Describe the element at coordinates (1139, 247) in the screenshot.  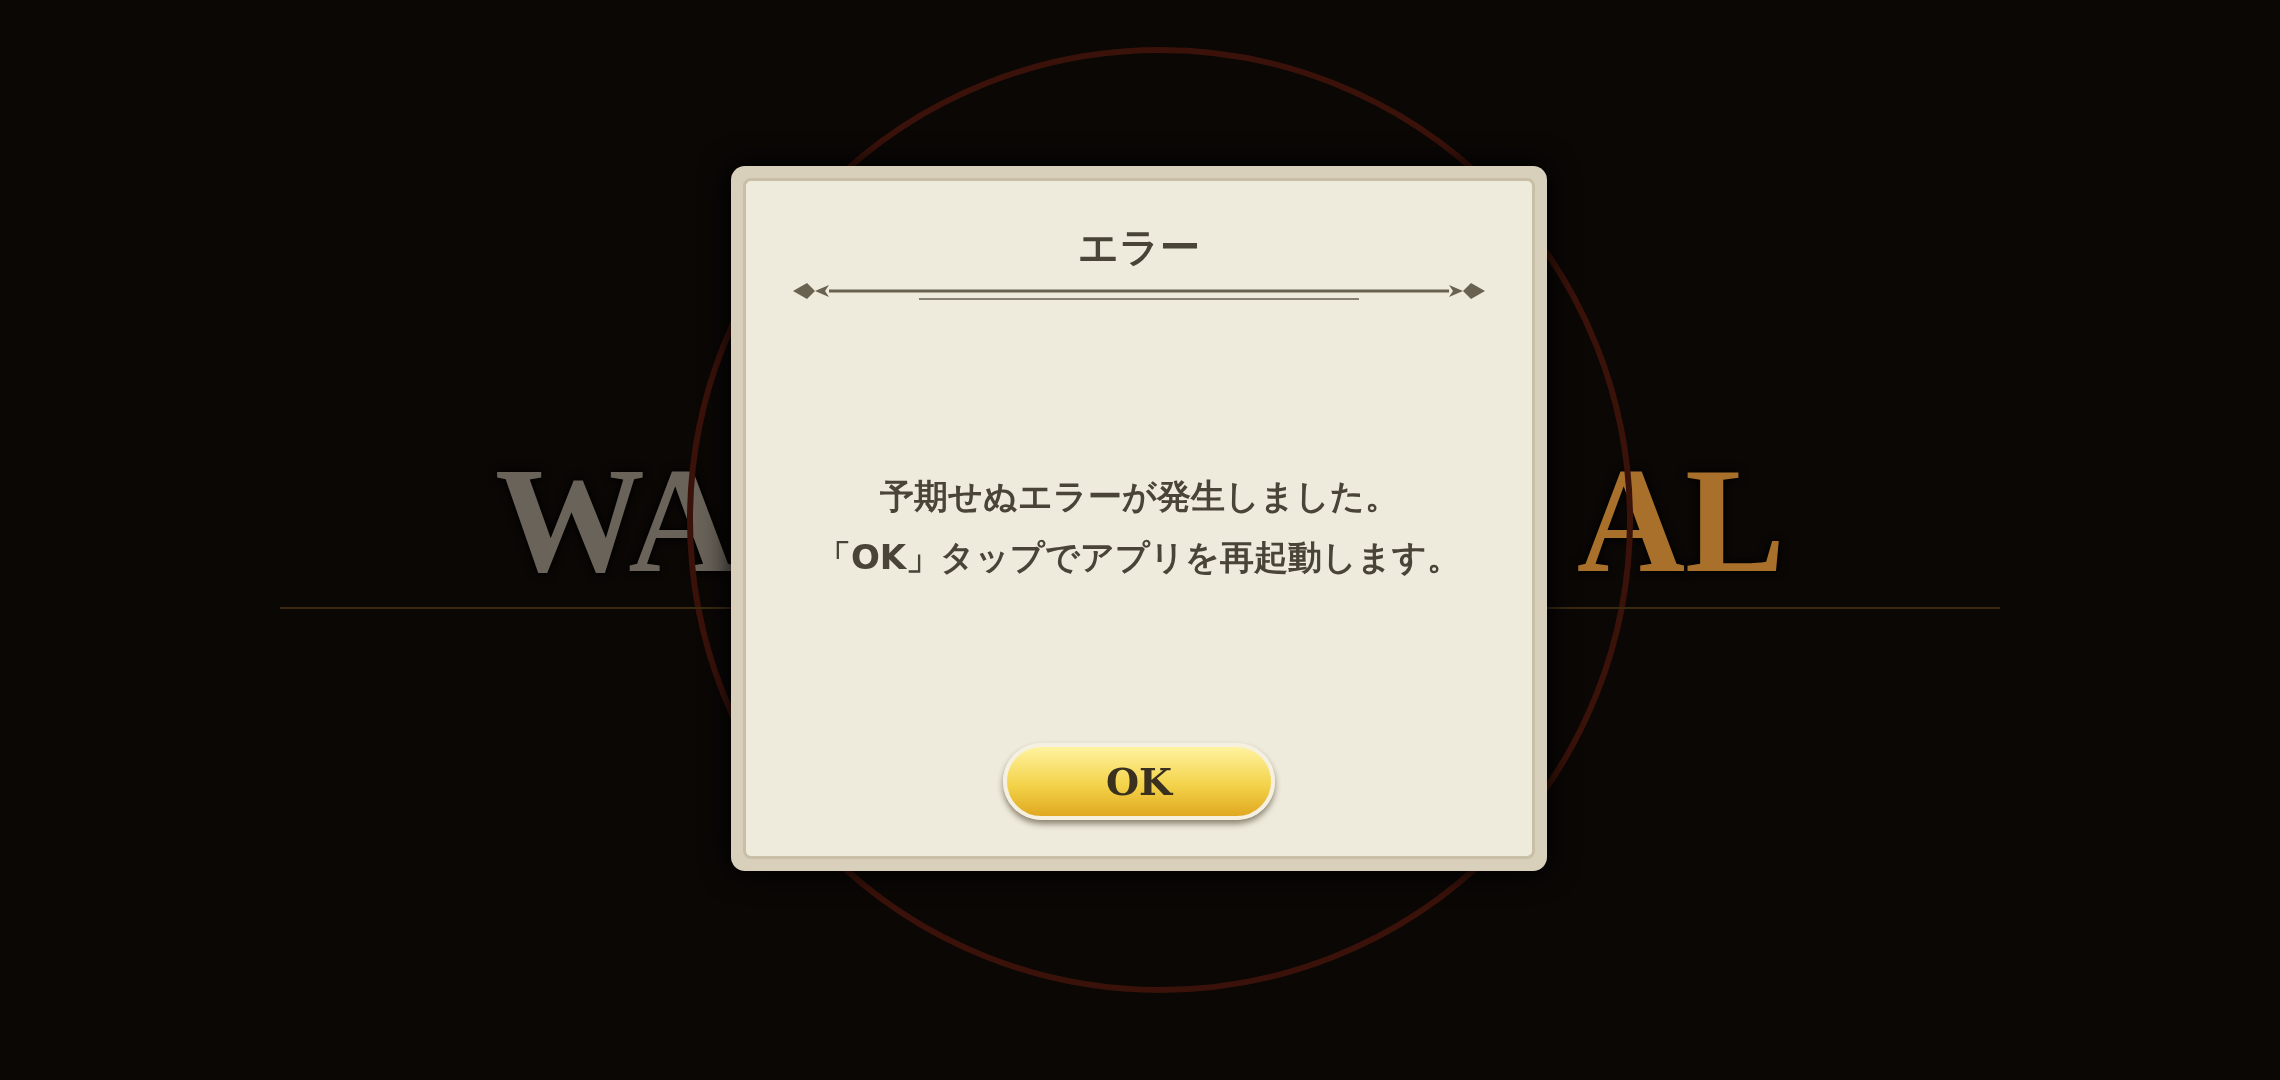
I see `dialog-title: エラー` at that location.